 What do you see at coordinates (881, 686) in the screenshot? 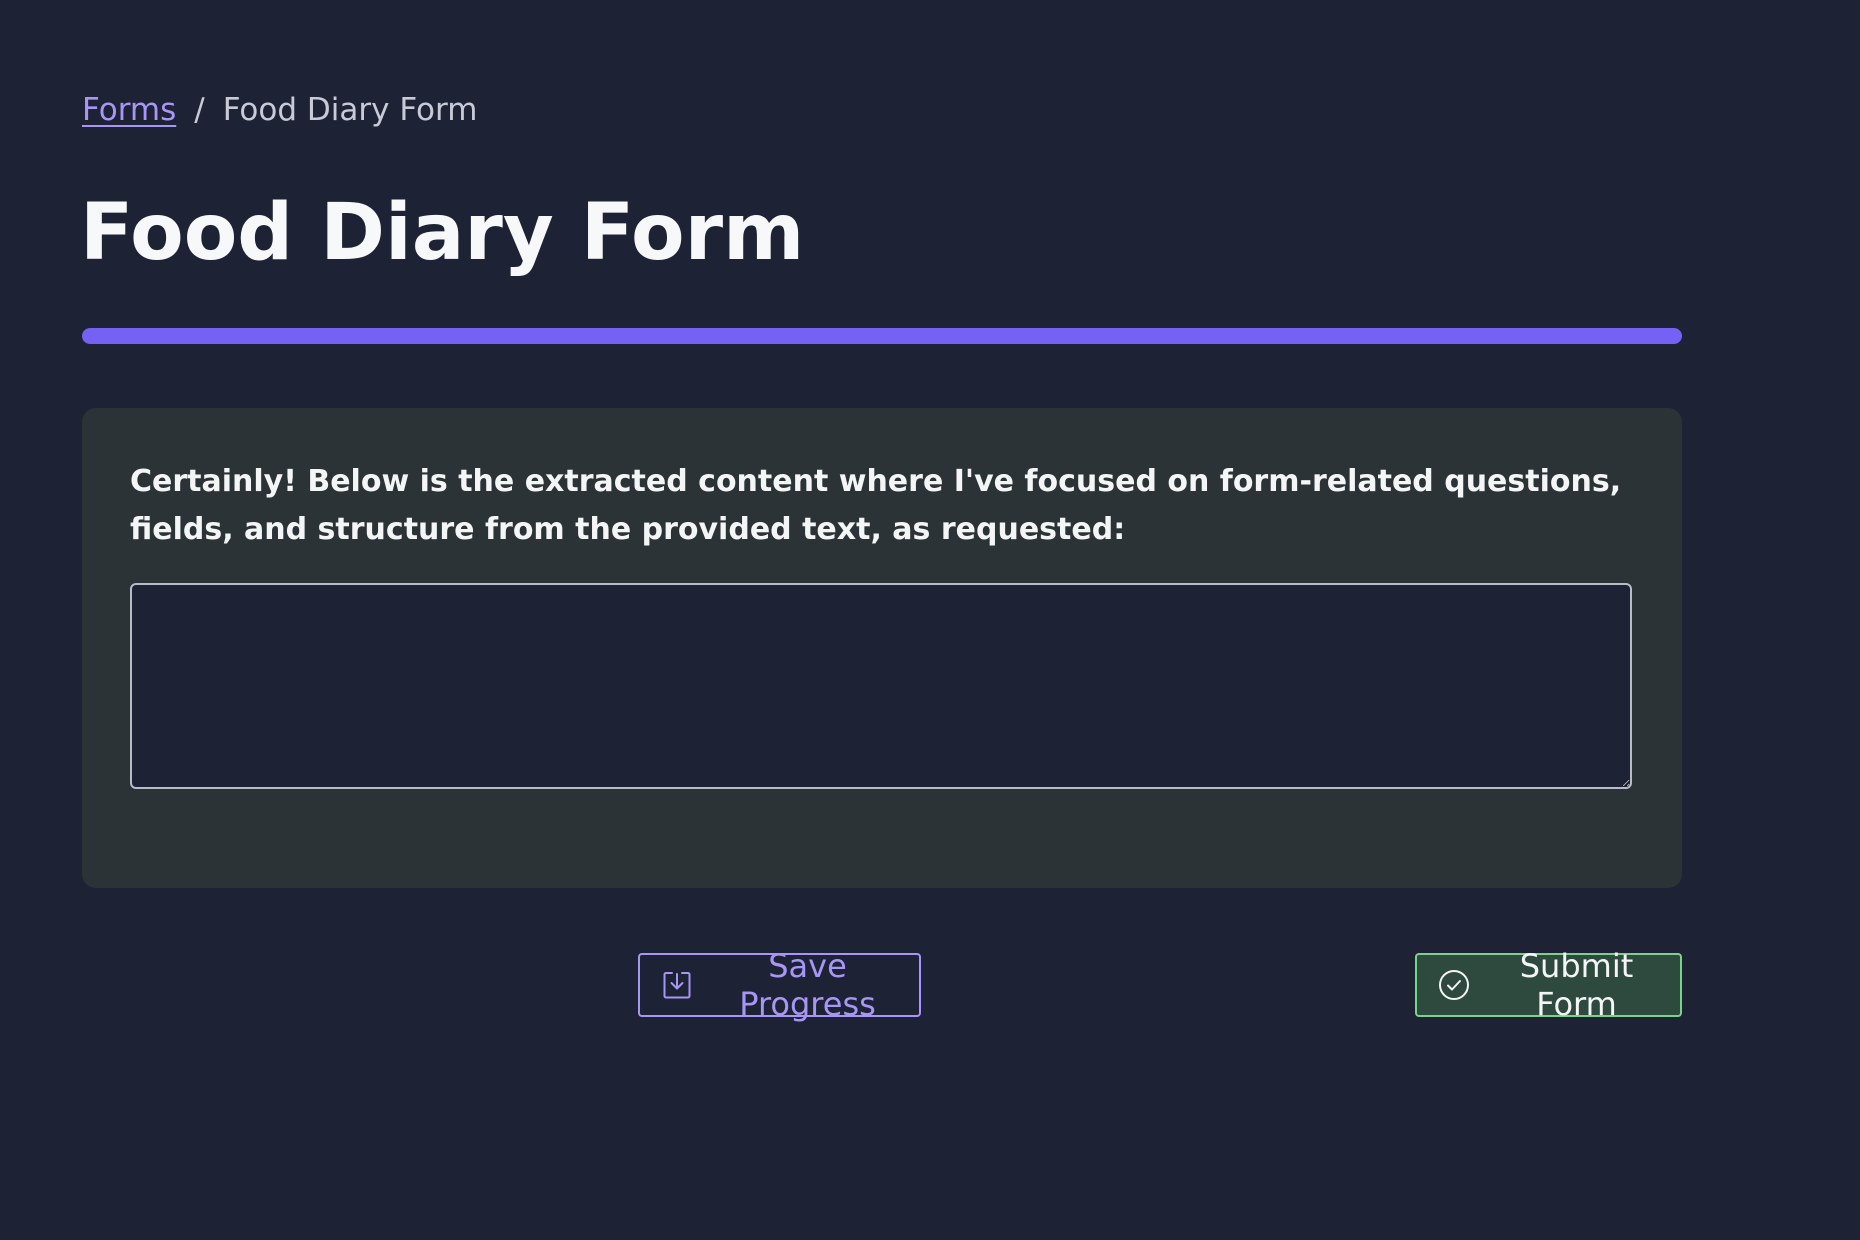
I see `answer-textarea` at bounding box center [881, 686].